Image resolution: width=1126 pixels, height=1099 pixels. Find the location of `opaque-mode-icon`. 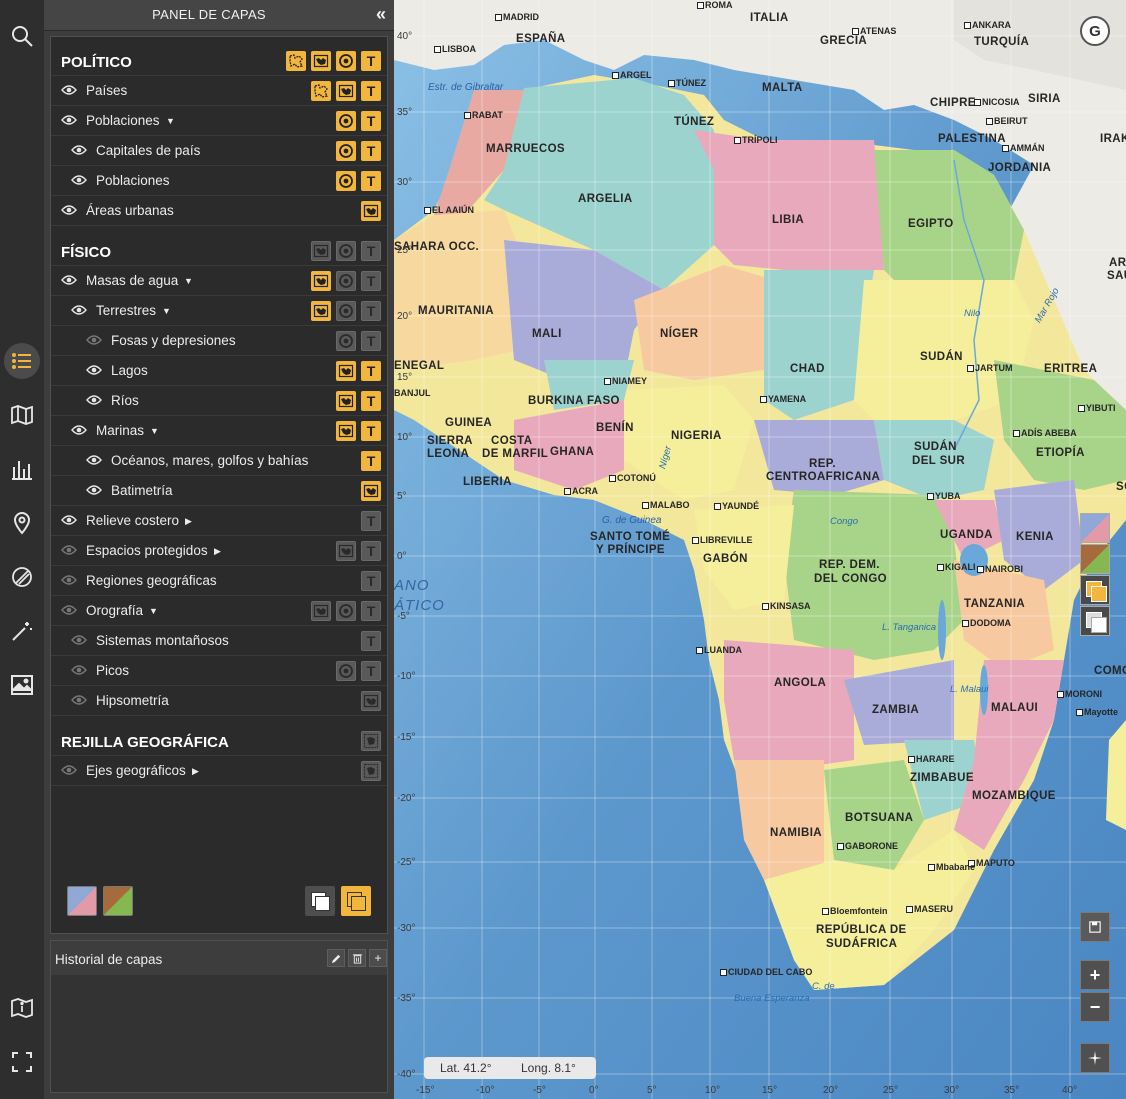

opaque-mode-icon is located at coordinates (356, 901).